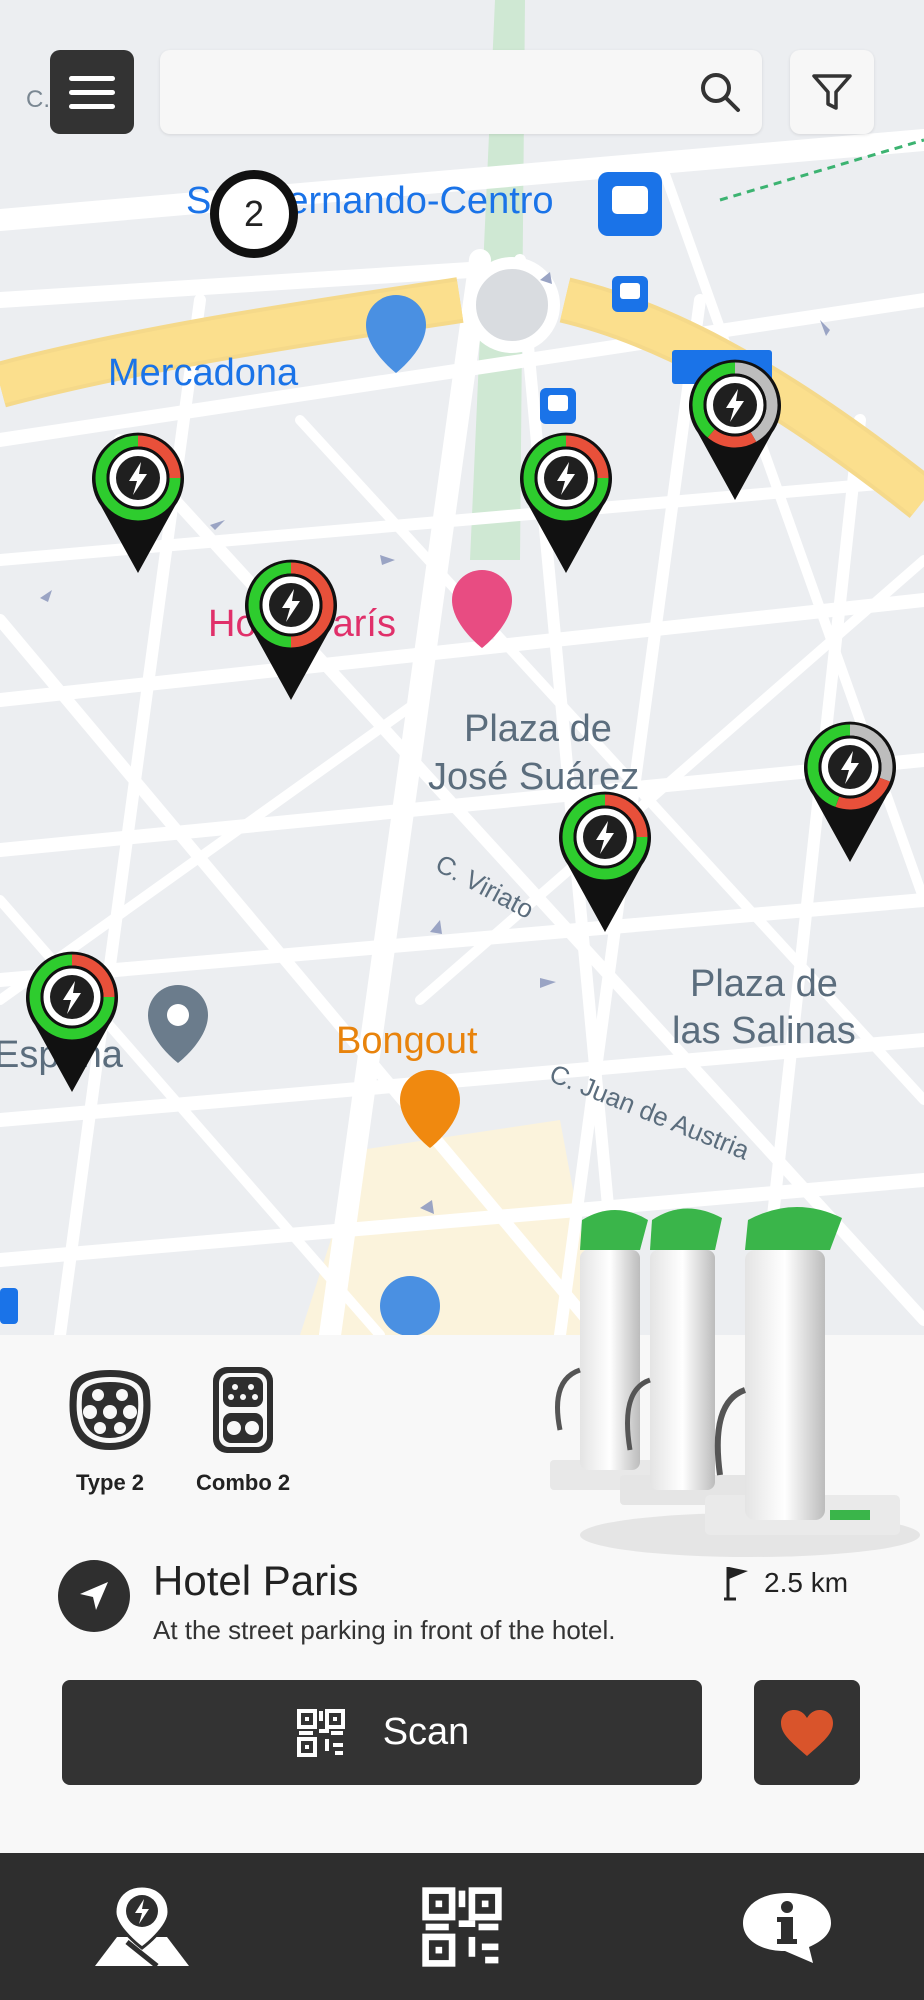 This screenshot has height=2000, width=924. What do you see at coordinates (736, 1584) in the screenshot?
I see `flag-icon` at bounding box center [736, 1584].